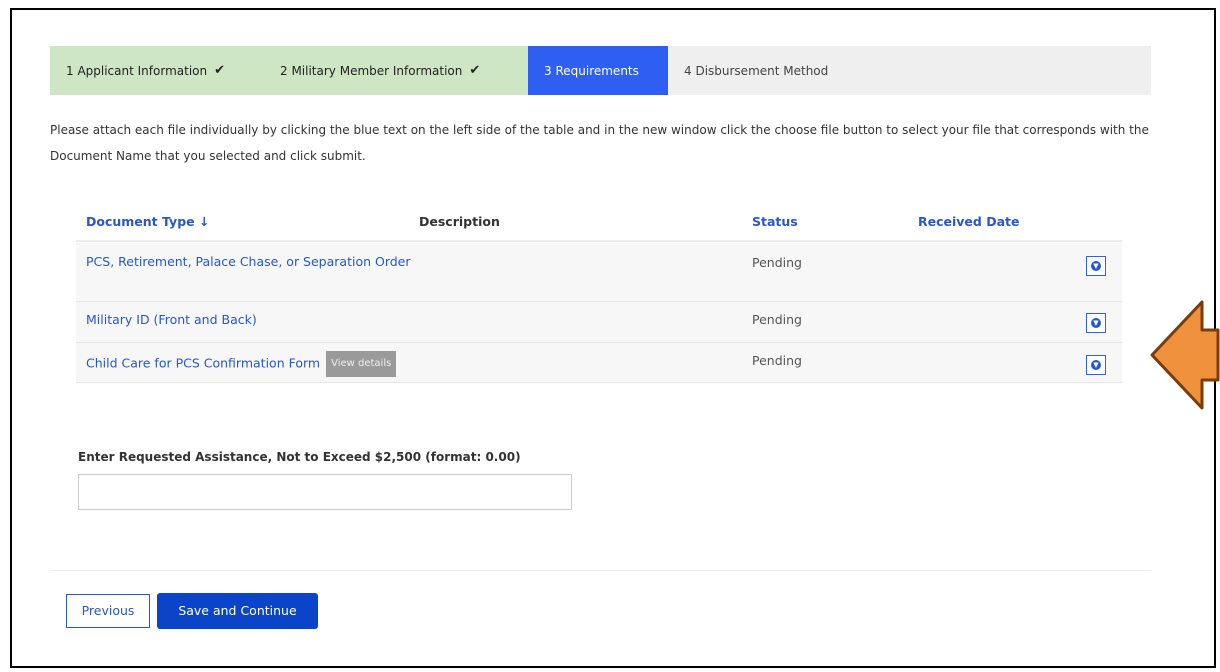 The width and height of the screenshot is (1220, 672). What do you see at coordinates (361, 364) in the screenshot?
I see `view-details-badge: View details` at bounding box center [361, 364].